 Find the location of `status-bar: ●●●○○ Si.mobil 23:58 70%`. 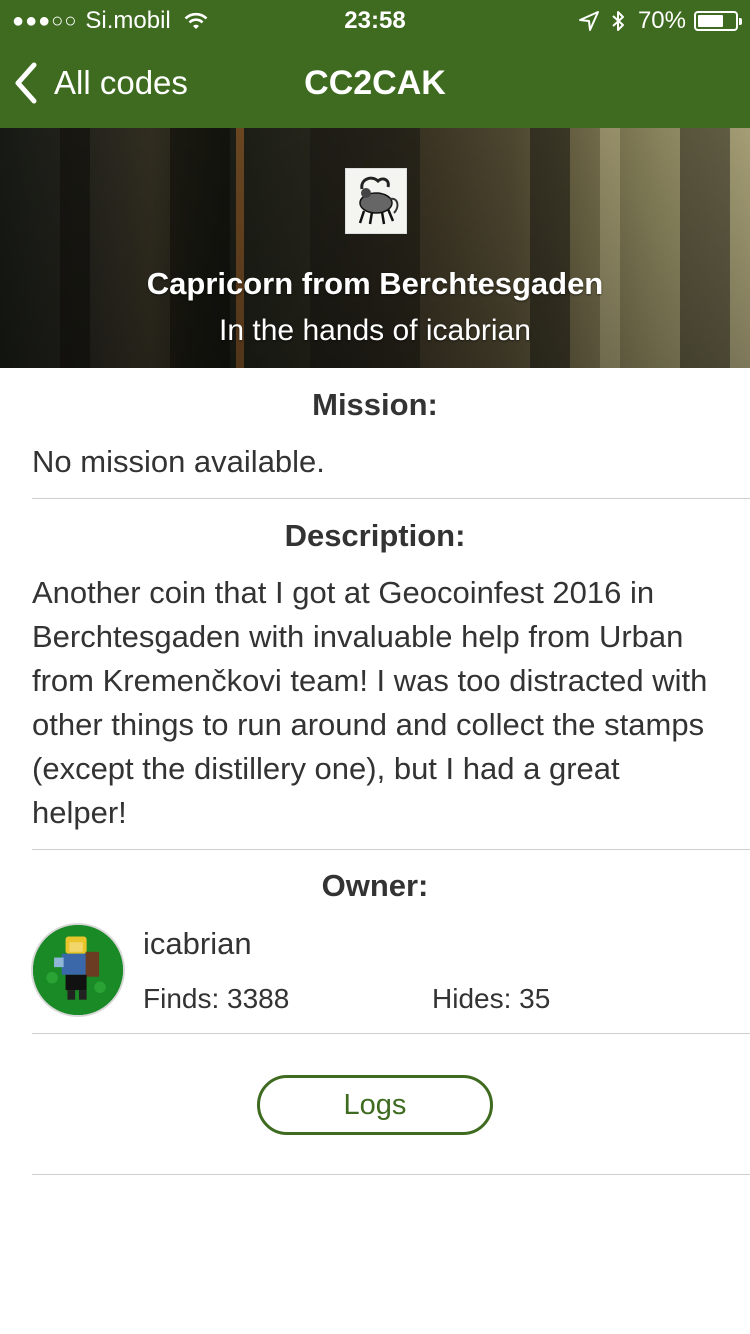

status-bar: ●●●○○ Si.mobil 23:58 70% is located at coordinates (375, 20).